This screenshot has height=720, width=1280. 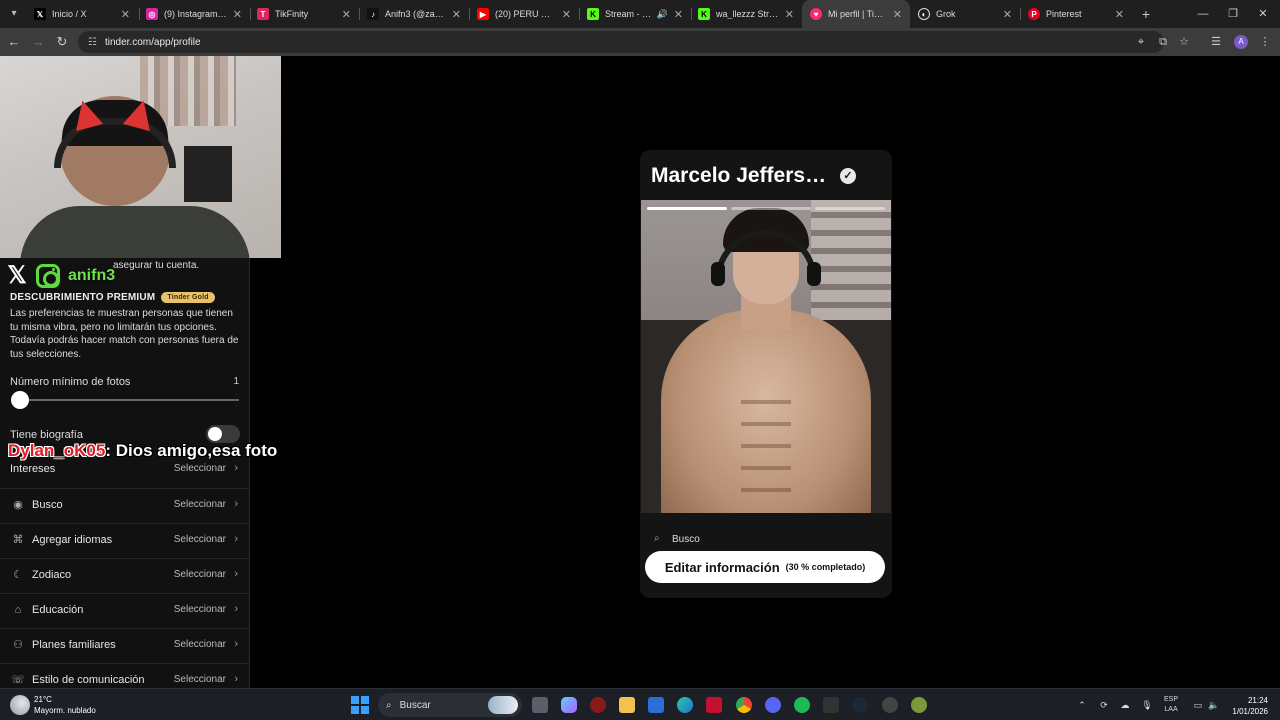 I want to click on taskbar-search: ⌕ Buscar, so click(x=450, y=705).